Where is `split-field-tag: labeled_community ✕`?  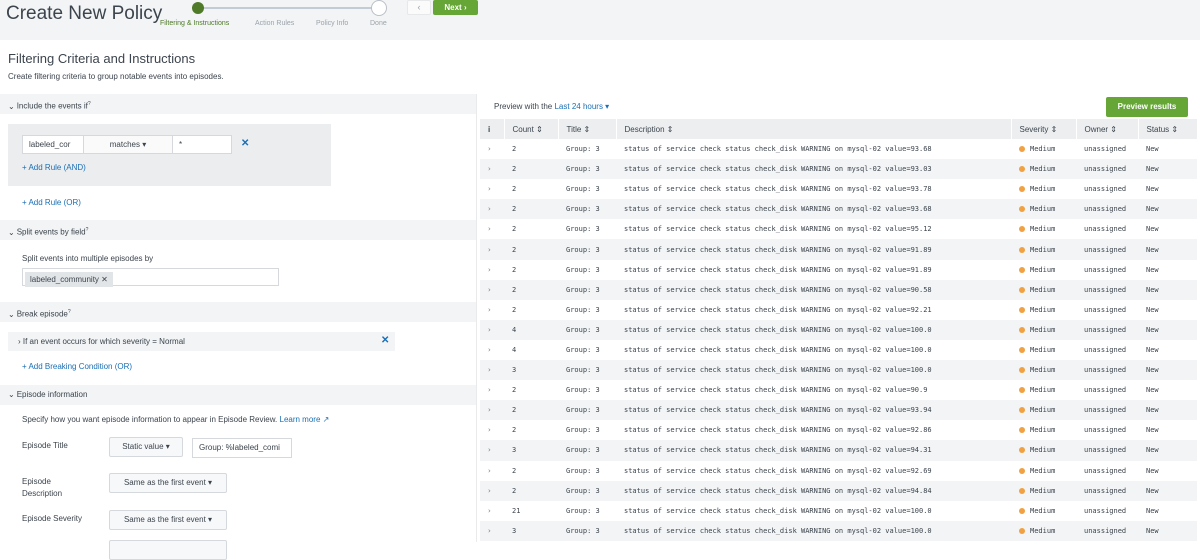 split-field-tag: labeled_community ✕ is located at coordinates (69, 279).